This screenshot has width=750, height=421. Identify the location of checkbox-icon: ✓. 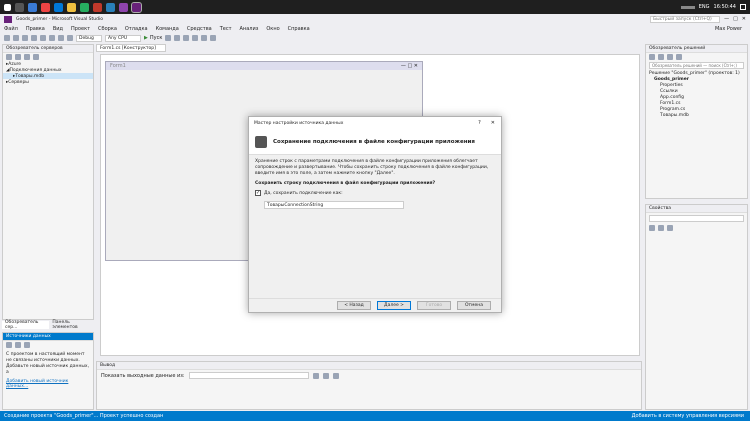
(258, 193).